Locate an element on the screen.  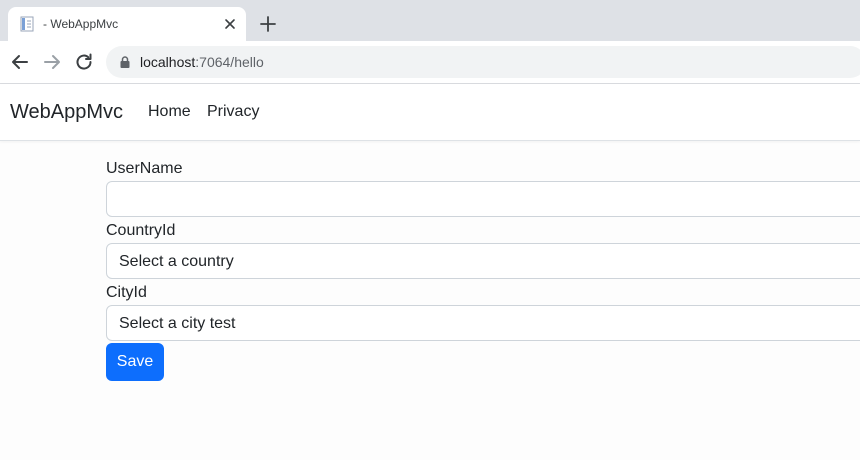
address-bar: localhost:7064/hello is located at coordinates (483, 62).